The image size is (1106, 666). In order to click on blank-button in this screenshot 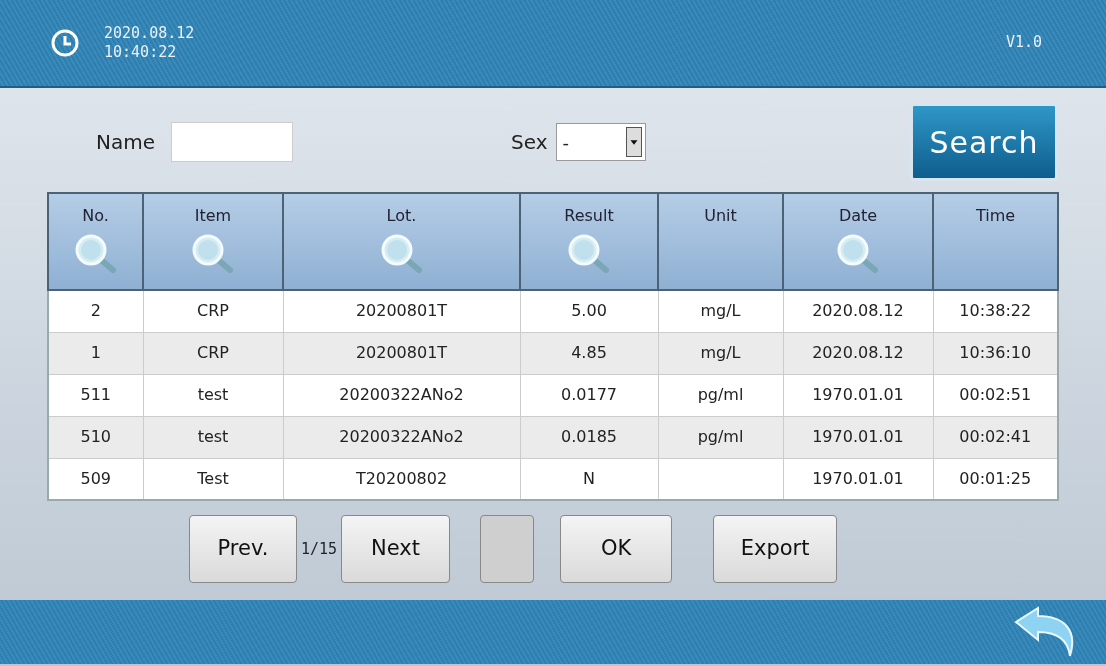, I will do `click(507, 549)`.